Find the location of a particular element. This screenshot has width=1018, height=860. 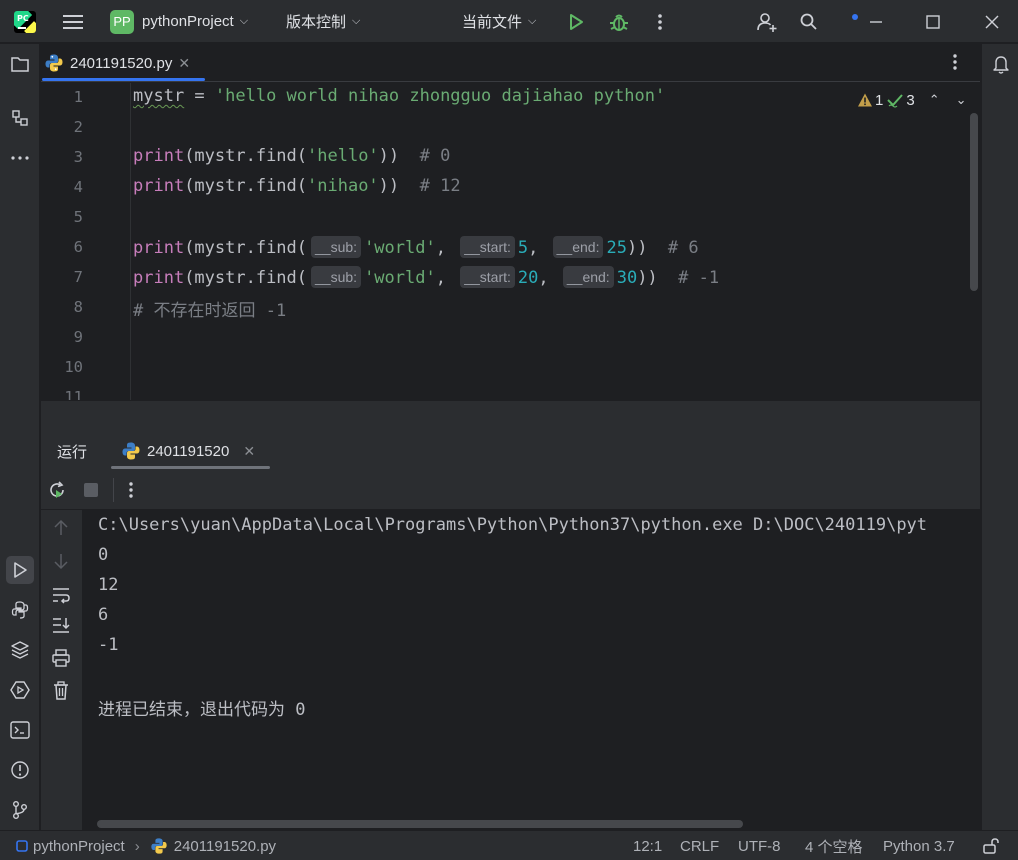

arrow-down-icon is located at coordinates (61, 562).